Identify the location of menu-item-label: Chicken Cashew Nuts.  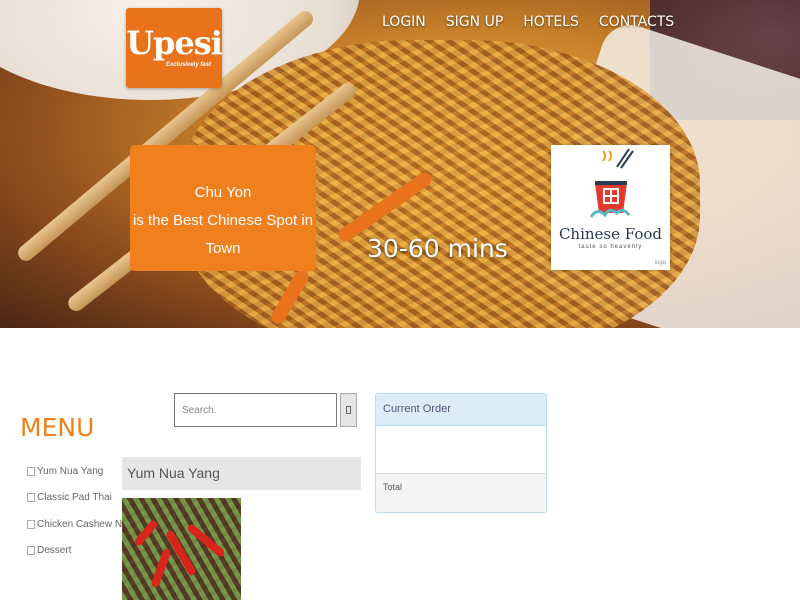
(86, 524).